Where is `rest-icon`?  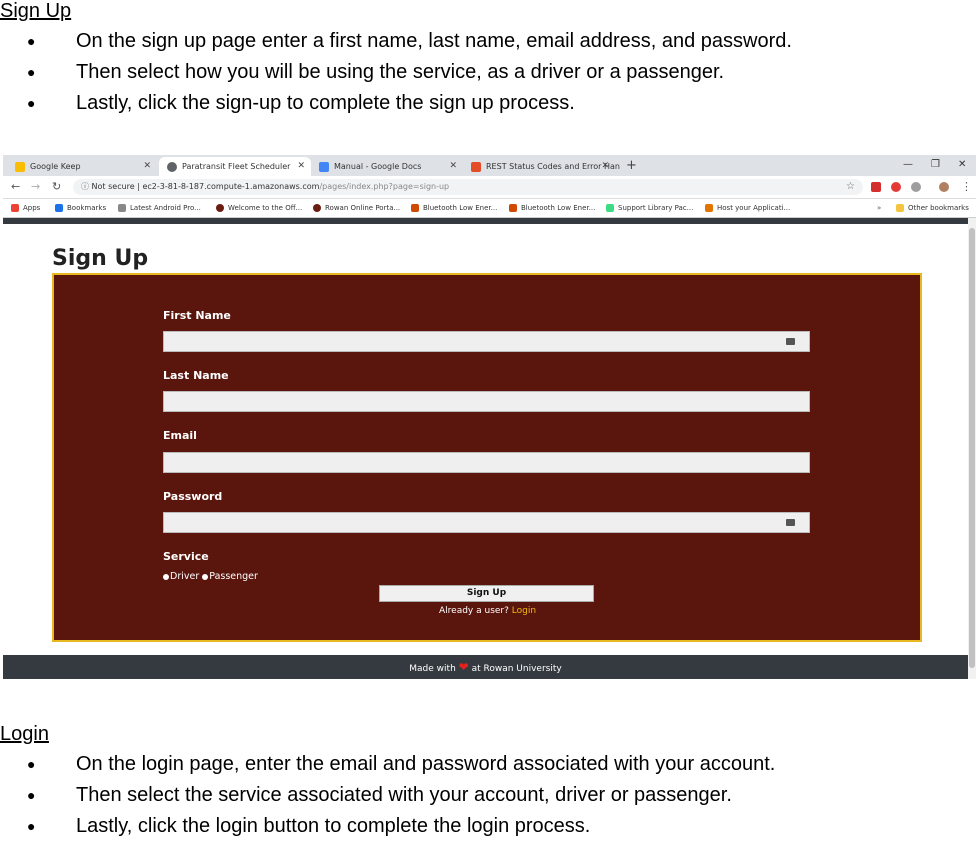 rest-icon is located at coordinates (476, 166).